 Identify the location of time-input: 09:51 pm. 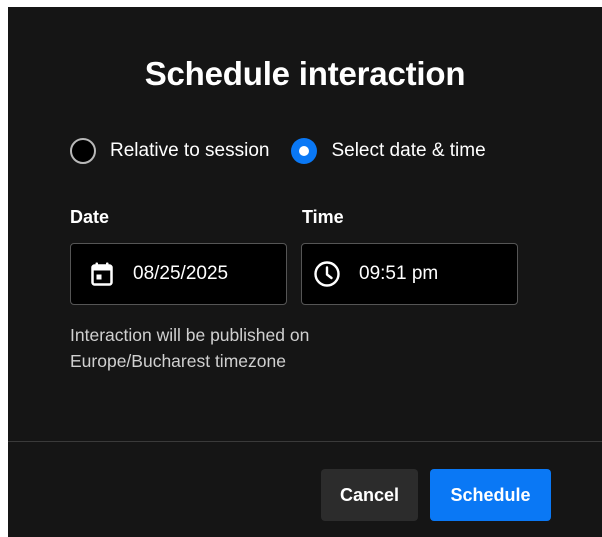
(409, 274).